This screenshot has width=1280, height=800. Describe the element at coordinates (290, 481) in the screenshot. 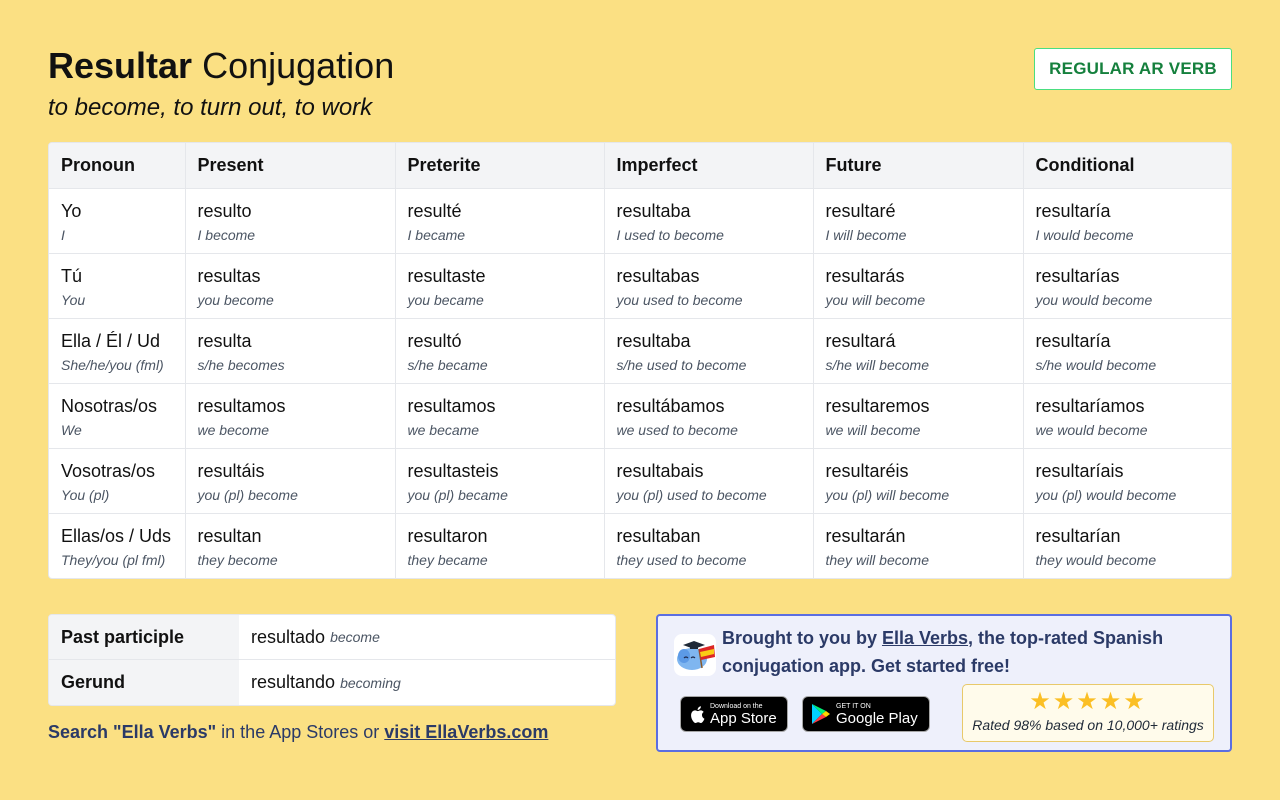

I see `conjugation-cell: resultáis you (pl) become` at that location.